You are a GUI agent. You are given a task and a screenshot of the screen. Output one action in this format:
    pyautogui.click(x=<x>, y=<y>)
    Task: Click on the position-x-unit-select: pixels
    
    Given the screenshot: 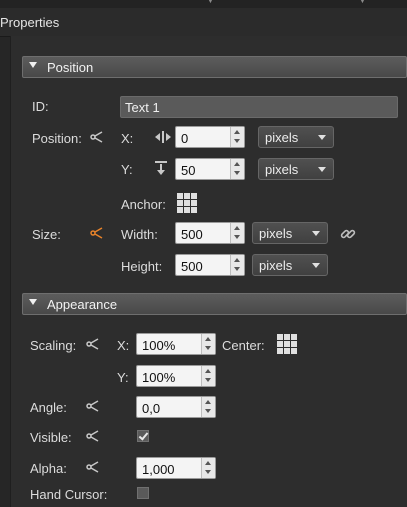 What is the action you would take?
    pyautogui.click(x=296, y=137)
    